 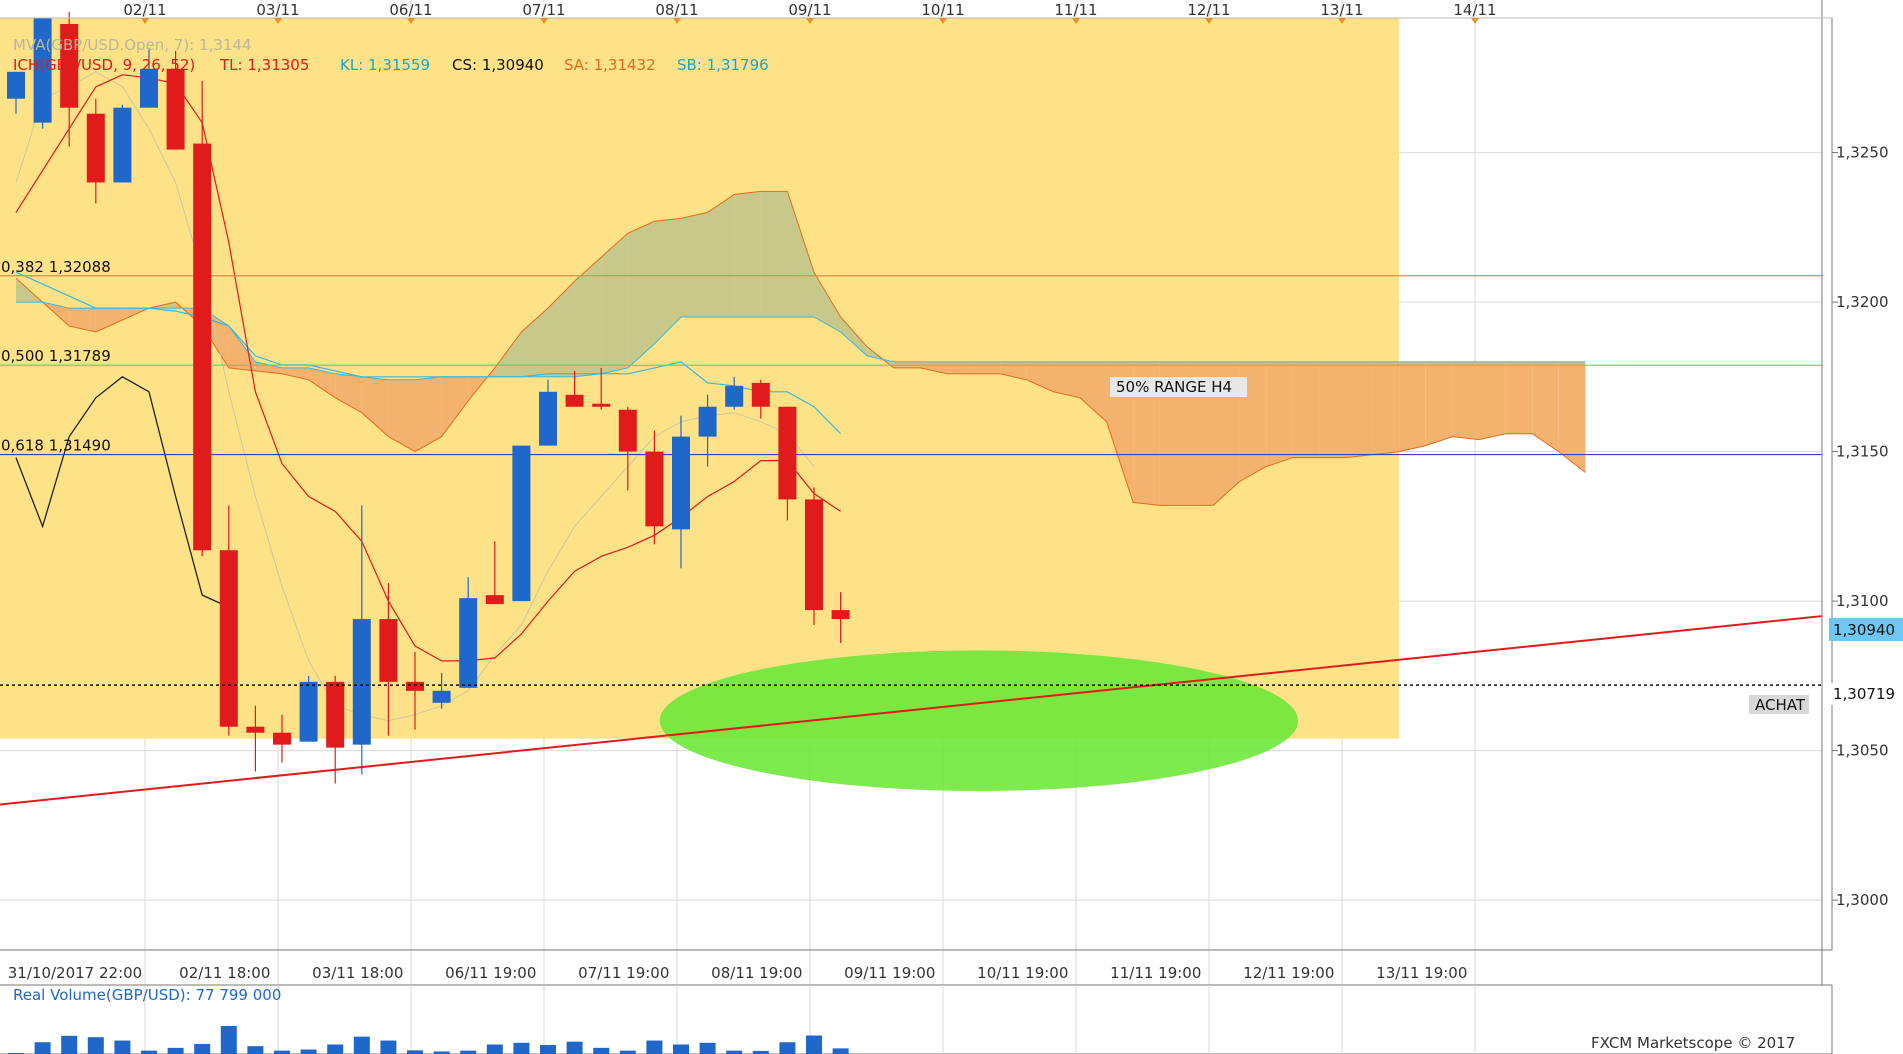 What do you see at coordinates (1862, 601) in the screenshot?
I see `y-tick-label: 1,3100` at bounding box center [1862, 601].